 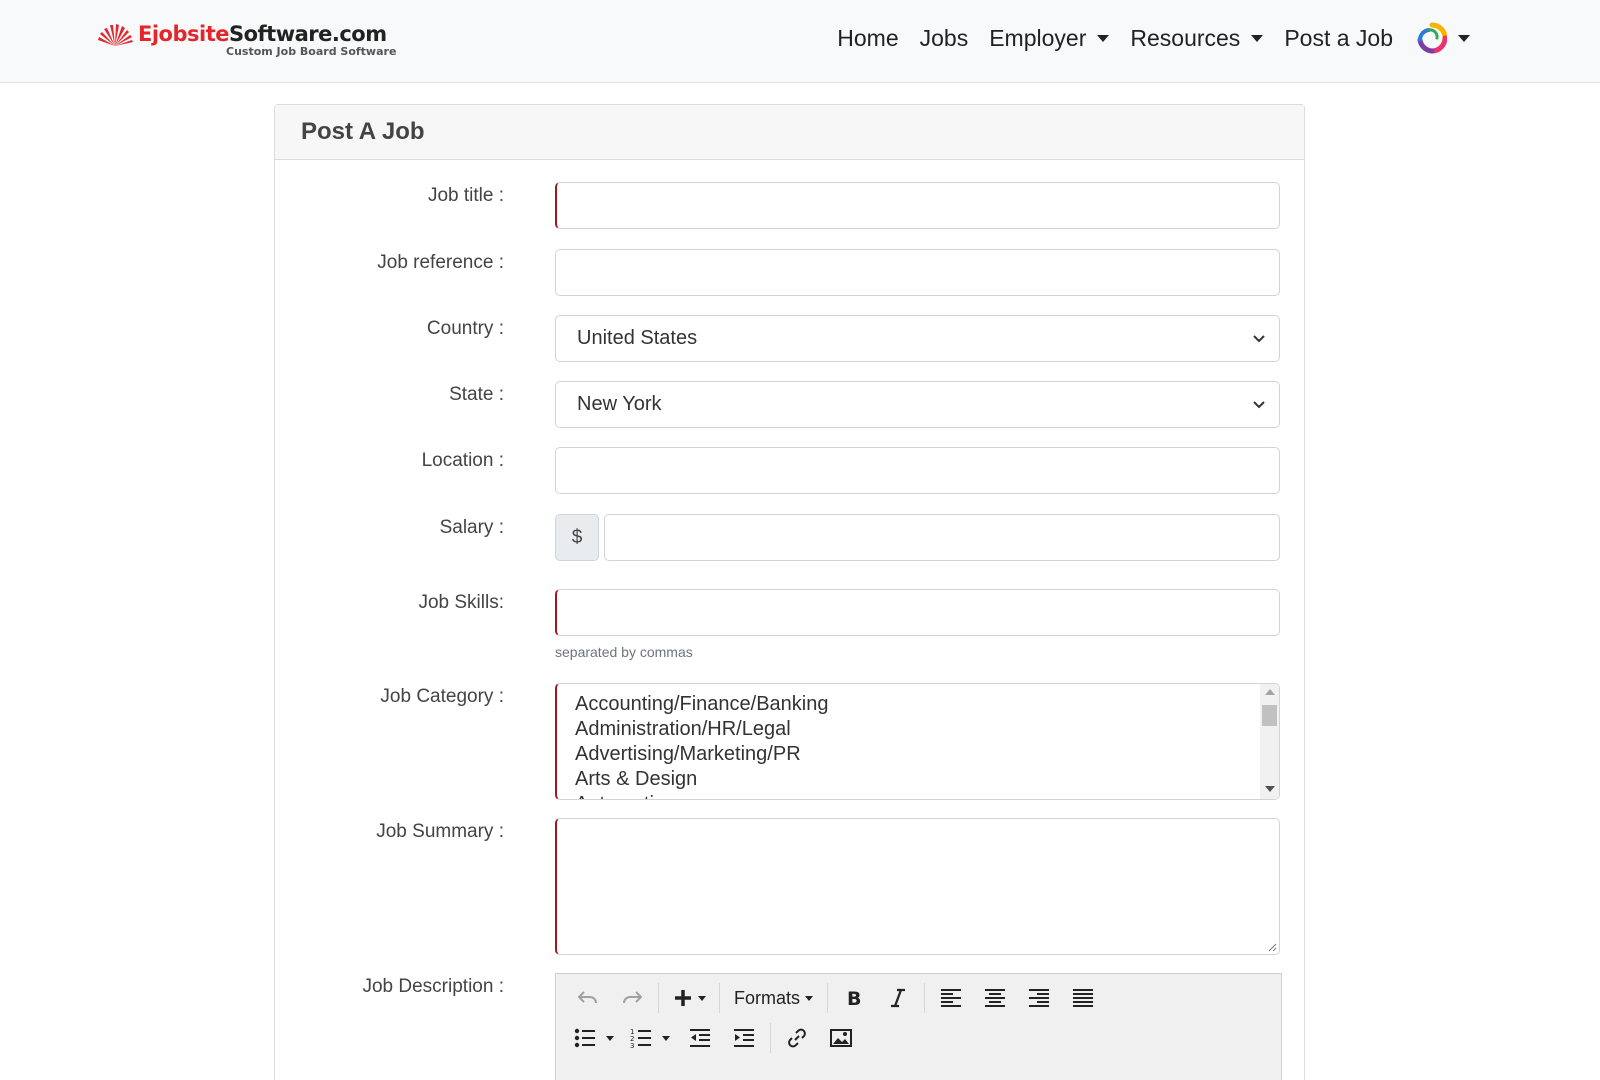 I want to click on editor-toolbar-row-2: 123, so click(x=714, y=1038).